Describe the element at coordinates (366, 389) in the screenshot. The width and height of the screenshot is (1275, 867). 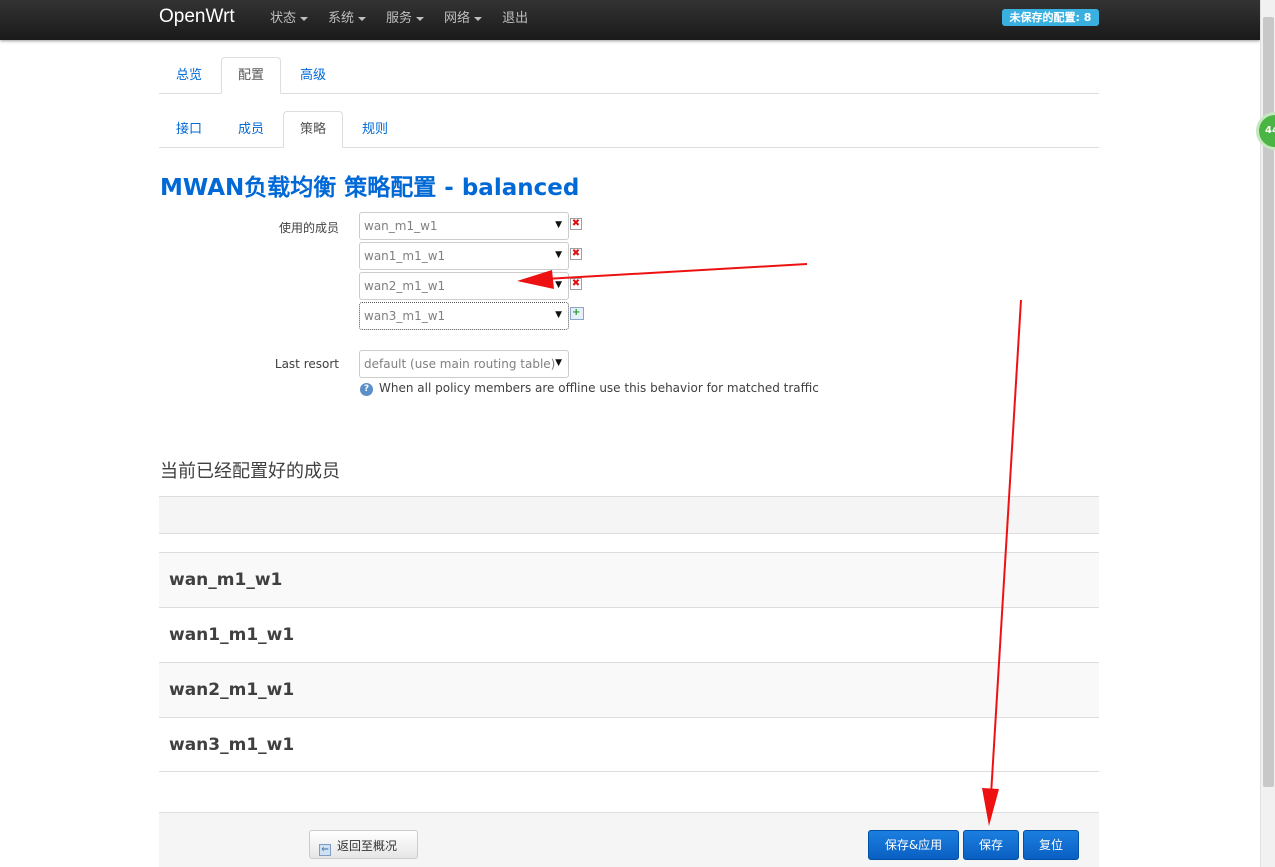
I see `help-icon: ?` at that location.